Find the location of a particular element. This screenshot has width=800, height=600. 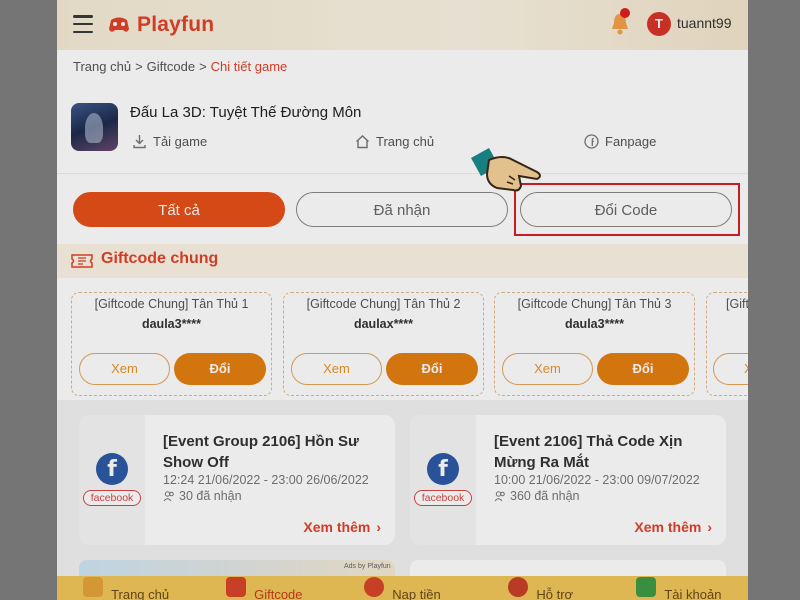

account-nav-icon is located at coordinates (646, 587).